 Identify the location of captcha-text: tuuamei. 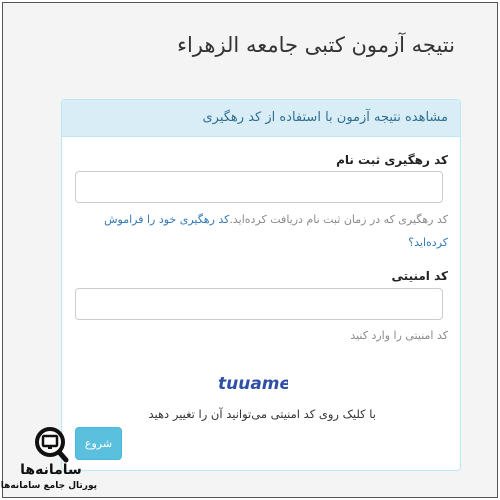
(253, 384).